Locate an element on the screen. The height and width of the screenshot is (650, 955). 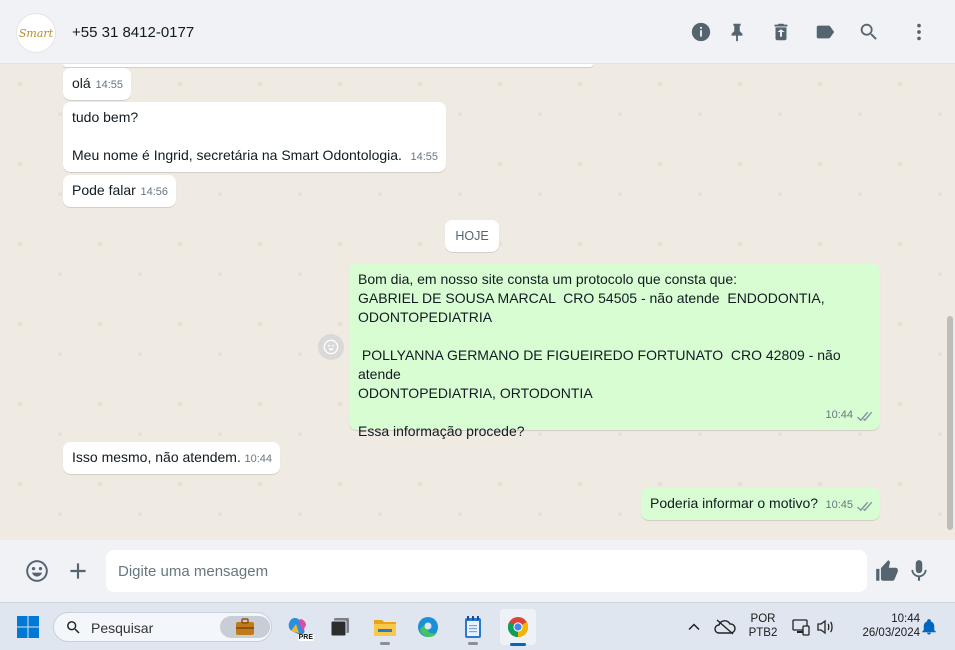
message-bubble-incoming: olá 14:55 is located at coordinates (97, 84).